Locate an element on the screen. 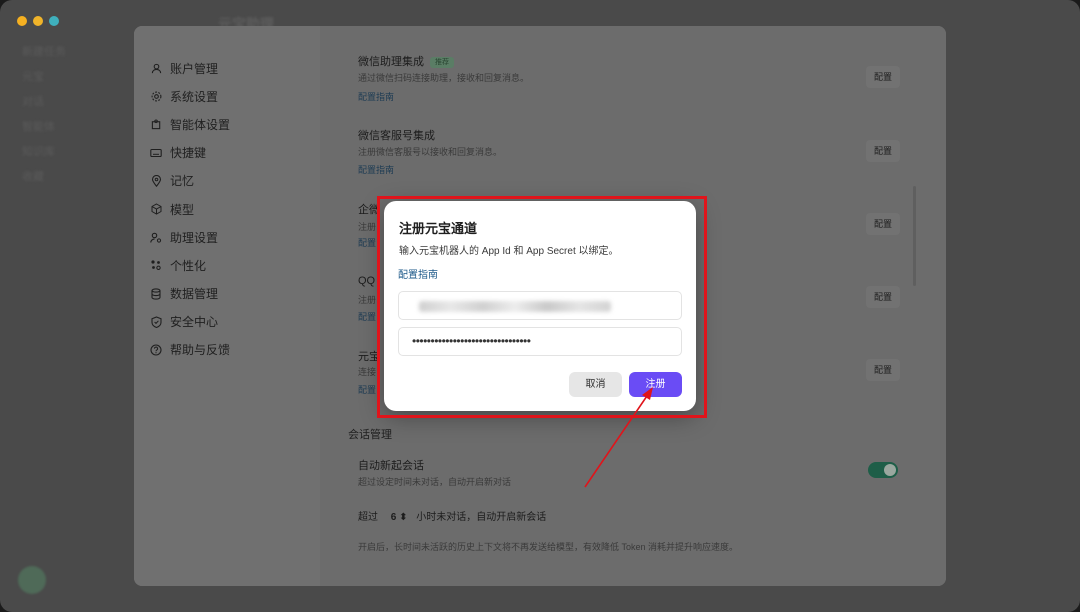 Image resolution: width=1080 pixels, height=612 pixels. settings-nav-shortcuts: 快捷键 is located at coordinates (227, 153).